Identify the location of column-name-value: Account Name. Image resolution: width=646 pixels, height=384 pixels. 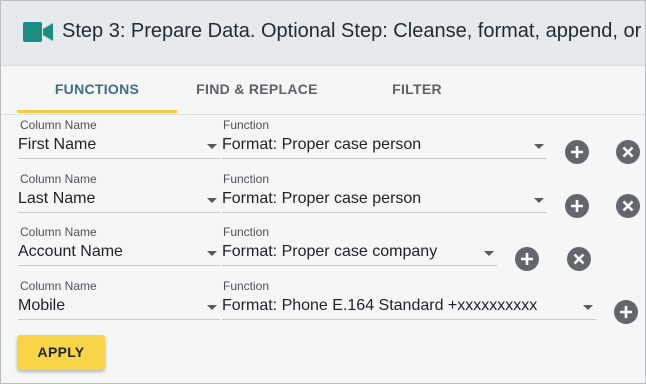
(70, 251).